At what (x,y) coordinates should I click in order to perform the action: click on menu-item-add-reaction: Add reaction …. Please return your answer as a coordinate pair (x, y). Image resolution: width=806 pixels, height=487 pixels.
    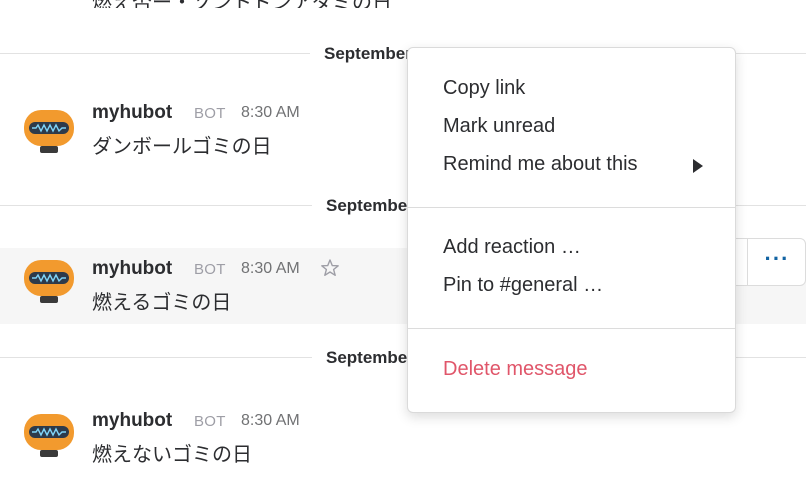
    Looking at the image, I should click on (512, 247).